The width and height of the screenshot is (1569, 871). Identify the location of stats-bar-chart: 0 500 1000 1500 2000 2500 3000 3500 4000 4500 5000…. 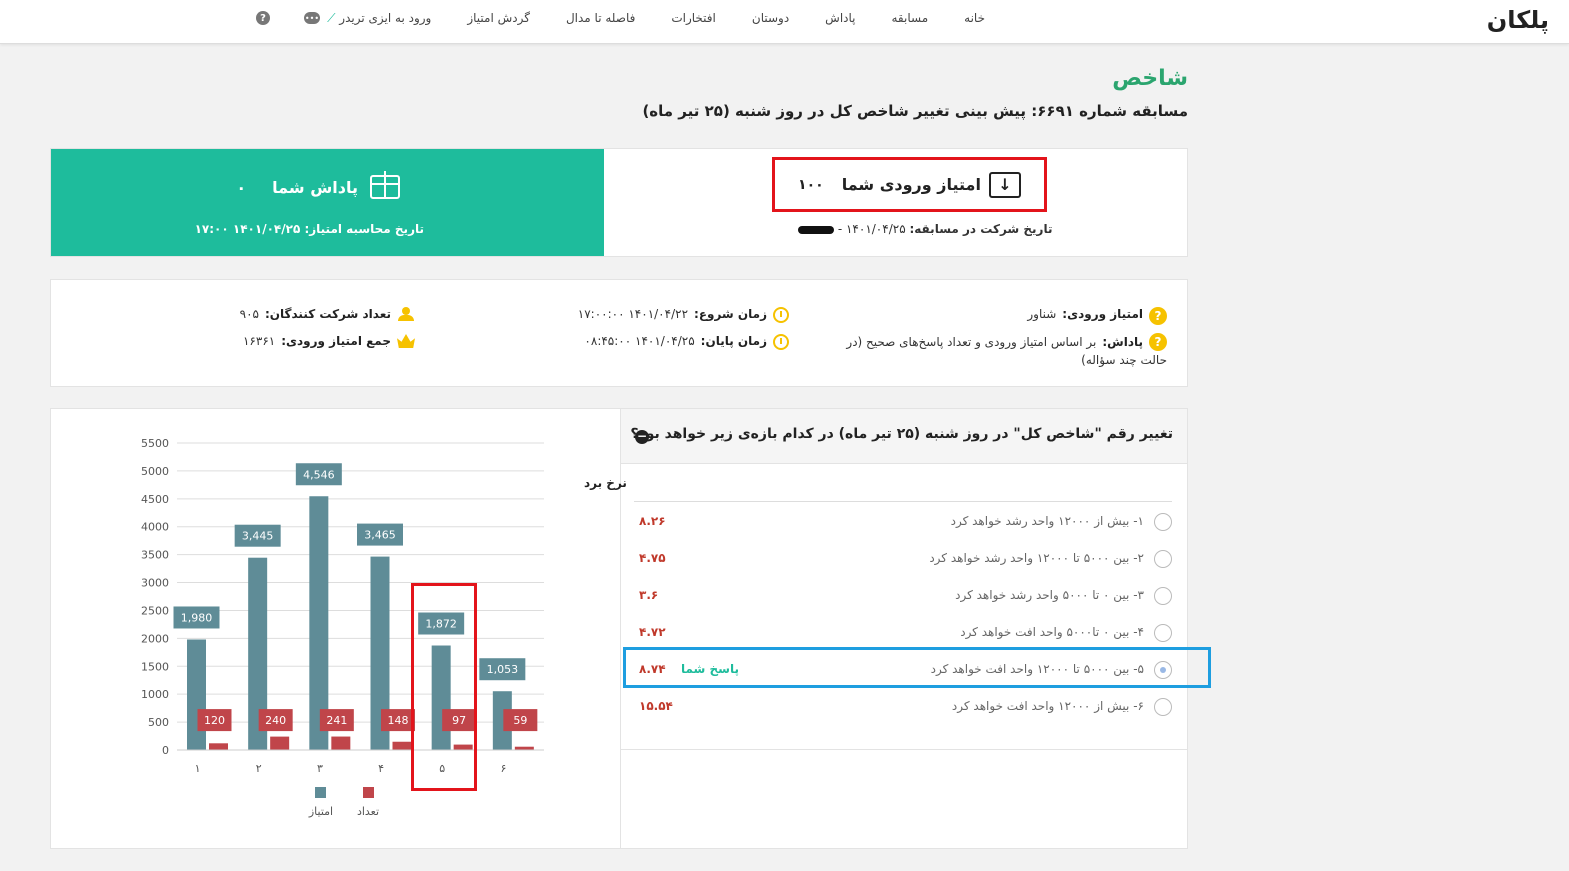
(342, 627).